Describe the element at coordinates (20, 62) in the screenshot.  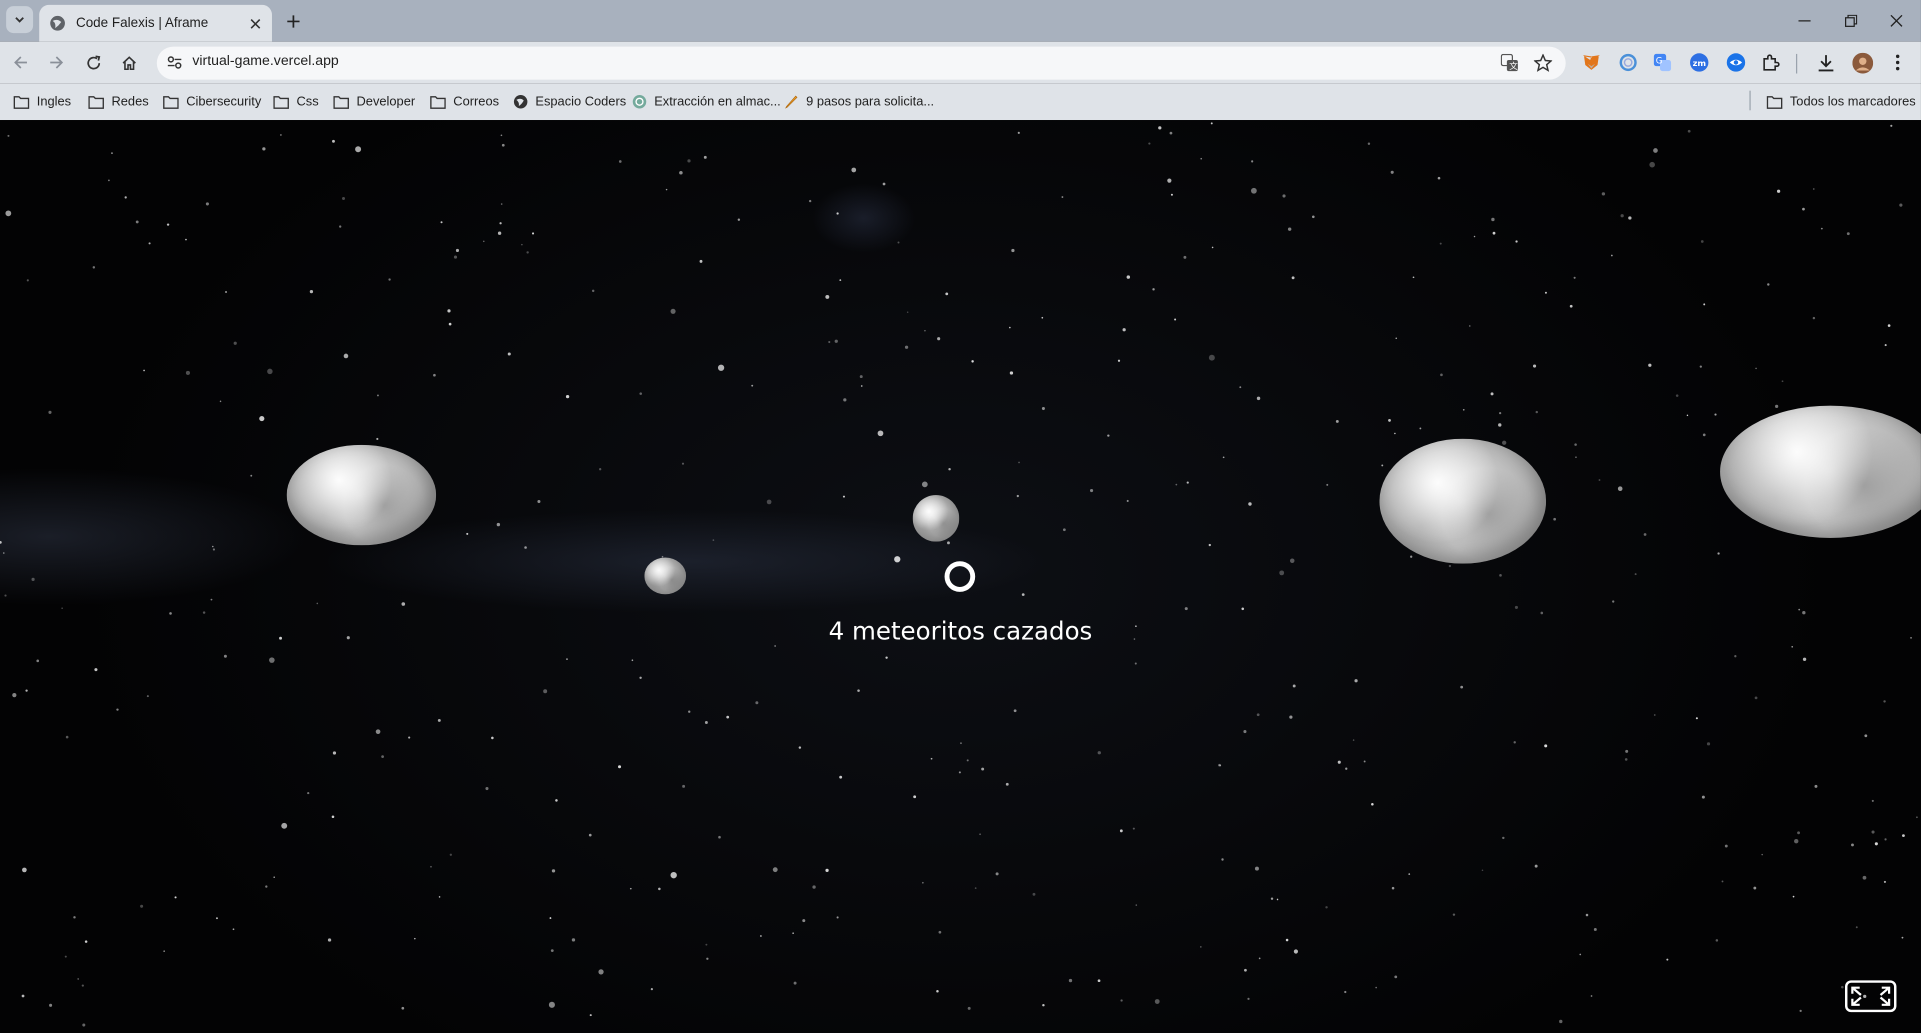
I see `back-button` at that location.